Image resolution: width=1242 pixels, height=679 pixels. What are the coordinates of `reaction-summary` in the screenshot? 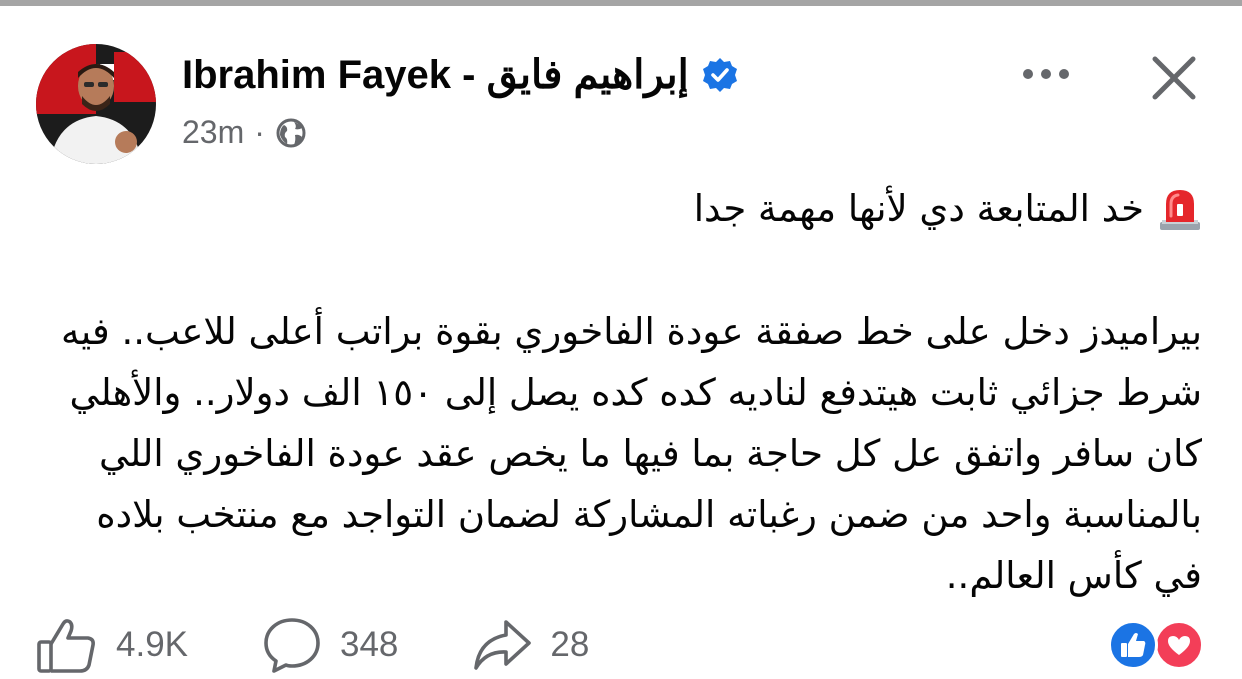 It's located at (1158, 645).